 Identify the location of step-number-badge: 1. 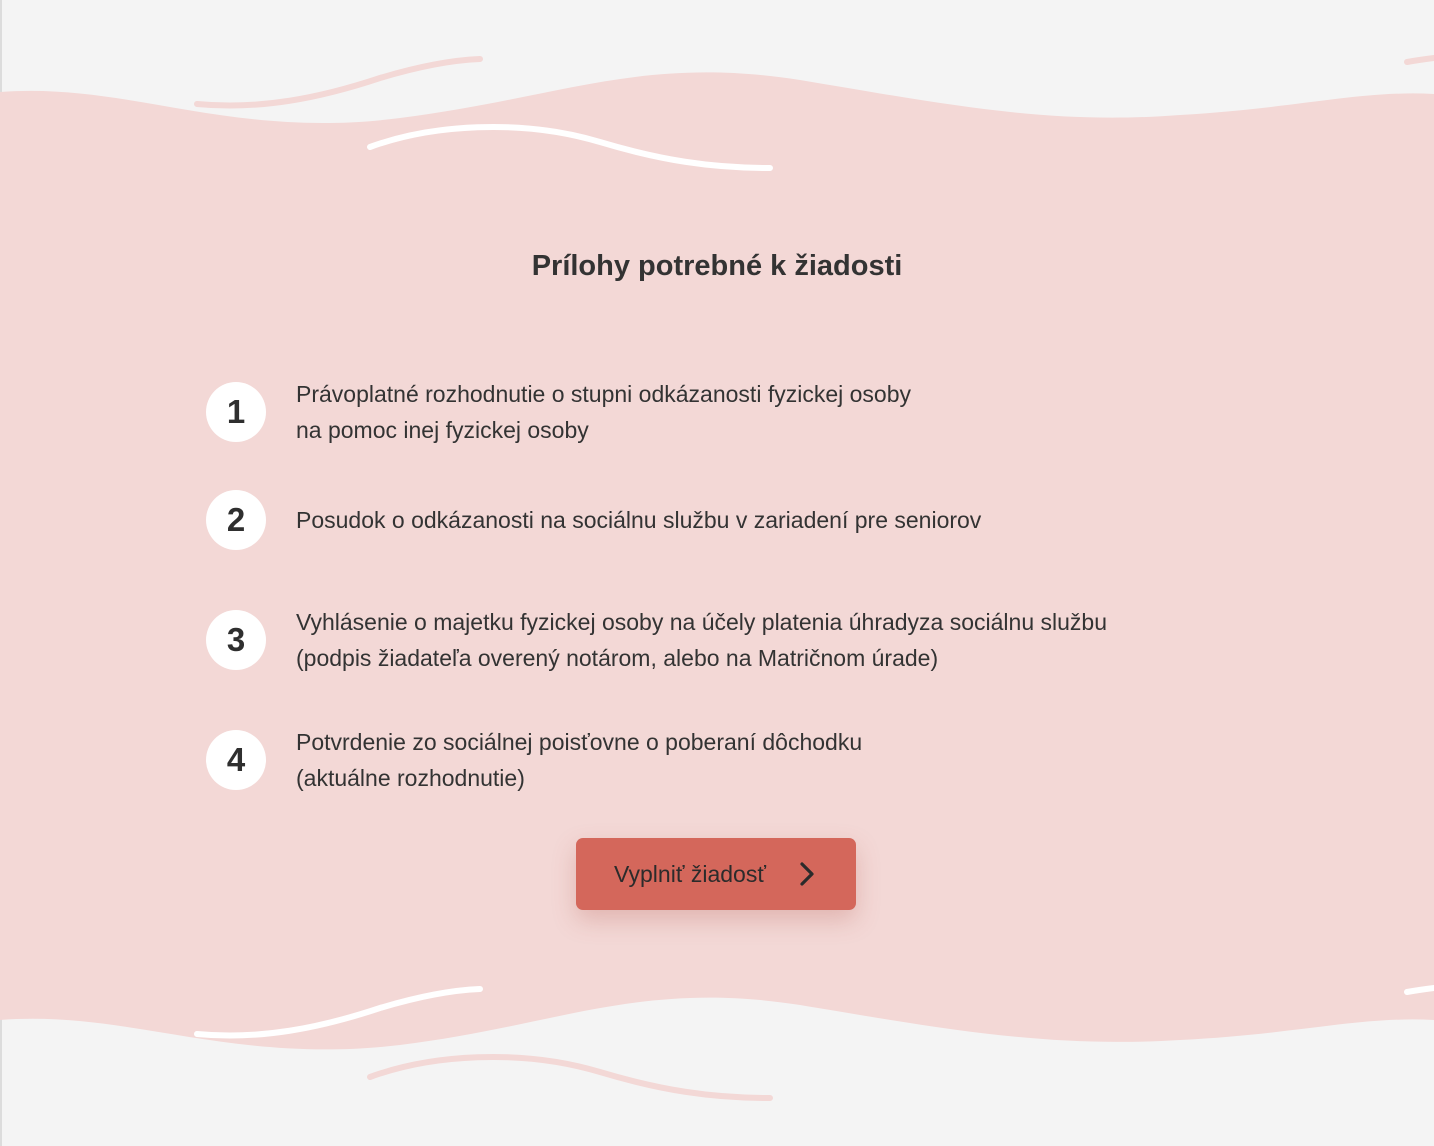
(236, 412).